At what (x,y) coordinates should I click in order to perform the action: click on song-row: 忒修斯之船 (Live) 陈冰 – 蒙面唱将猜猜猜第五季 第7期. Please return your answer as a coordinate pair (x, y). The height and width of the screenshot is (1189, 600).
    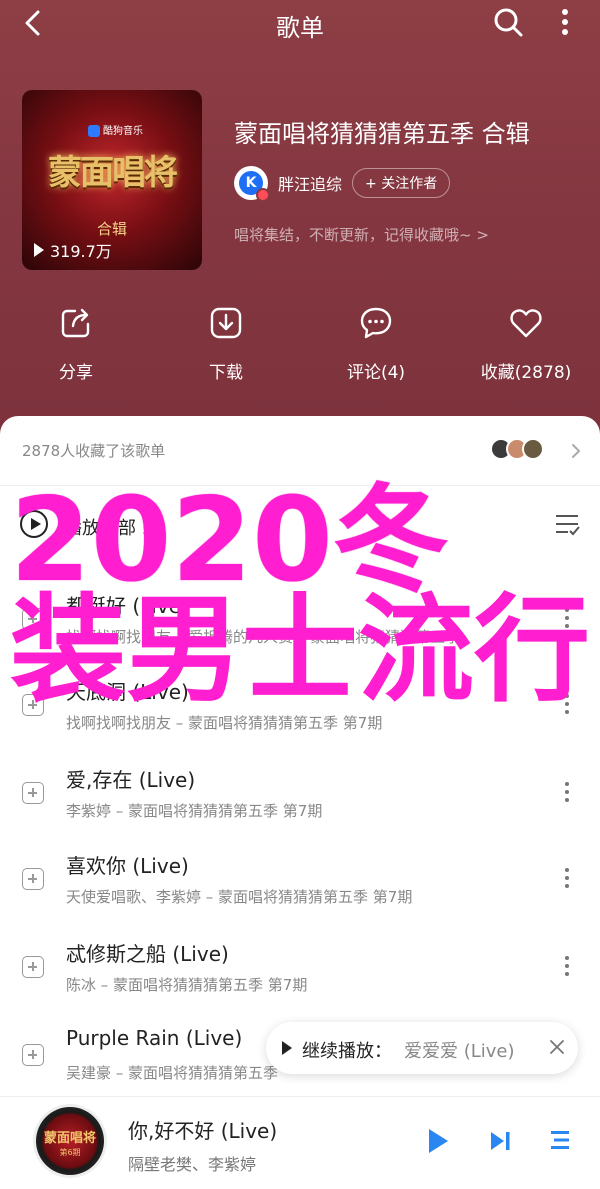
    Looking at the image, I should click on (300, 961).